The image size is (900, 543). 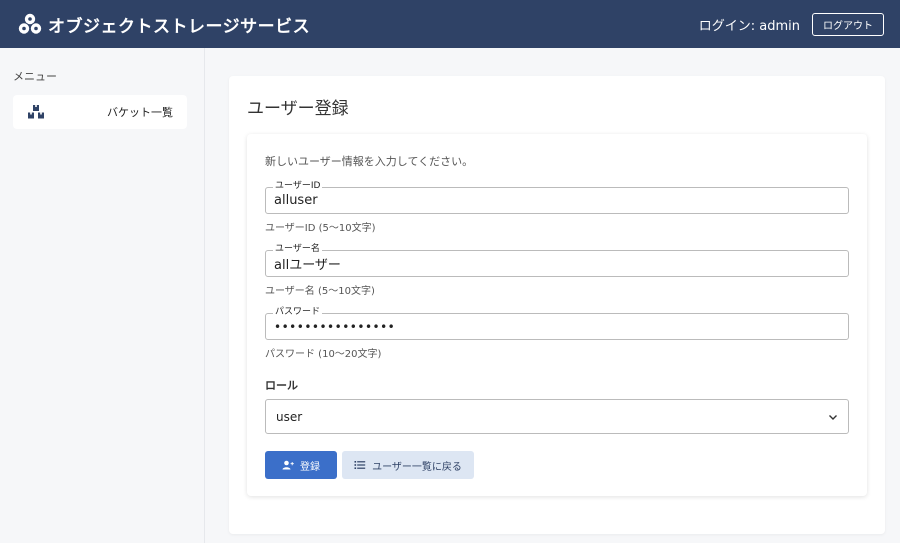 I want to click on user-name-help: ユーザー名 (5〜10文字), so click(x=320, y=291).